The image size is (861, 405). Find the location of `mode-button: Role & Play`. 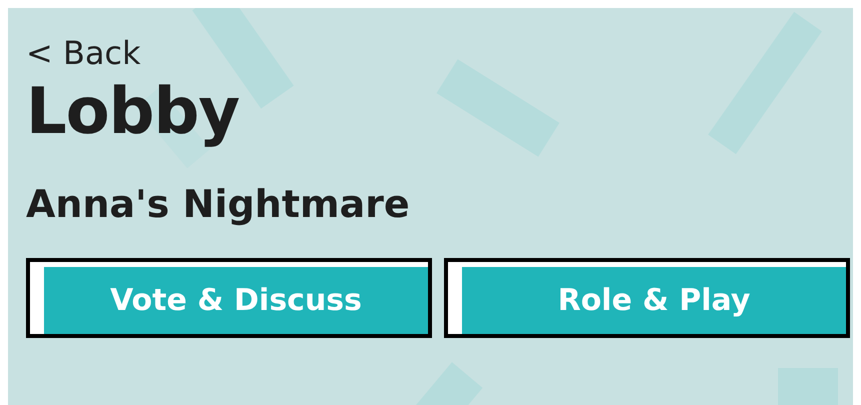

mode-button: Role & Play is located at coordinates (647, 298).